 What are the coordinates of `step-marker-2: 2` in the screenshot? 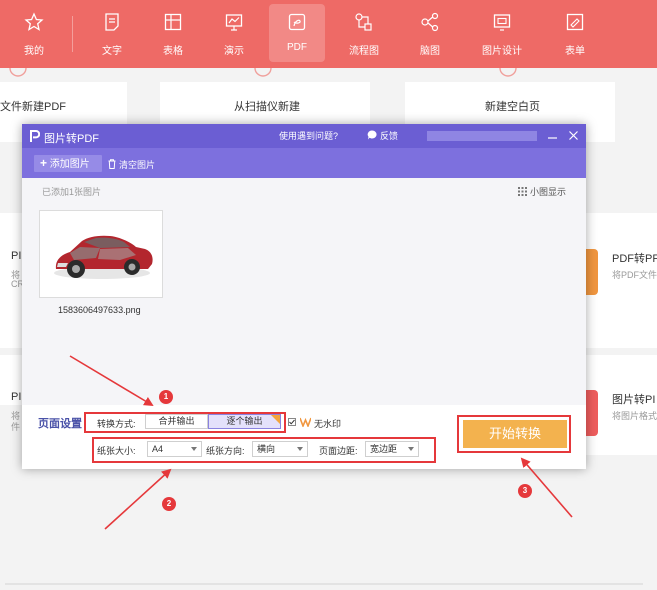 It's located at (169, 504).